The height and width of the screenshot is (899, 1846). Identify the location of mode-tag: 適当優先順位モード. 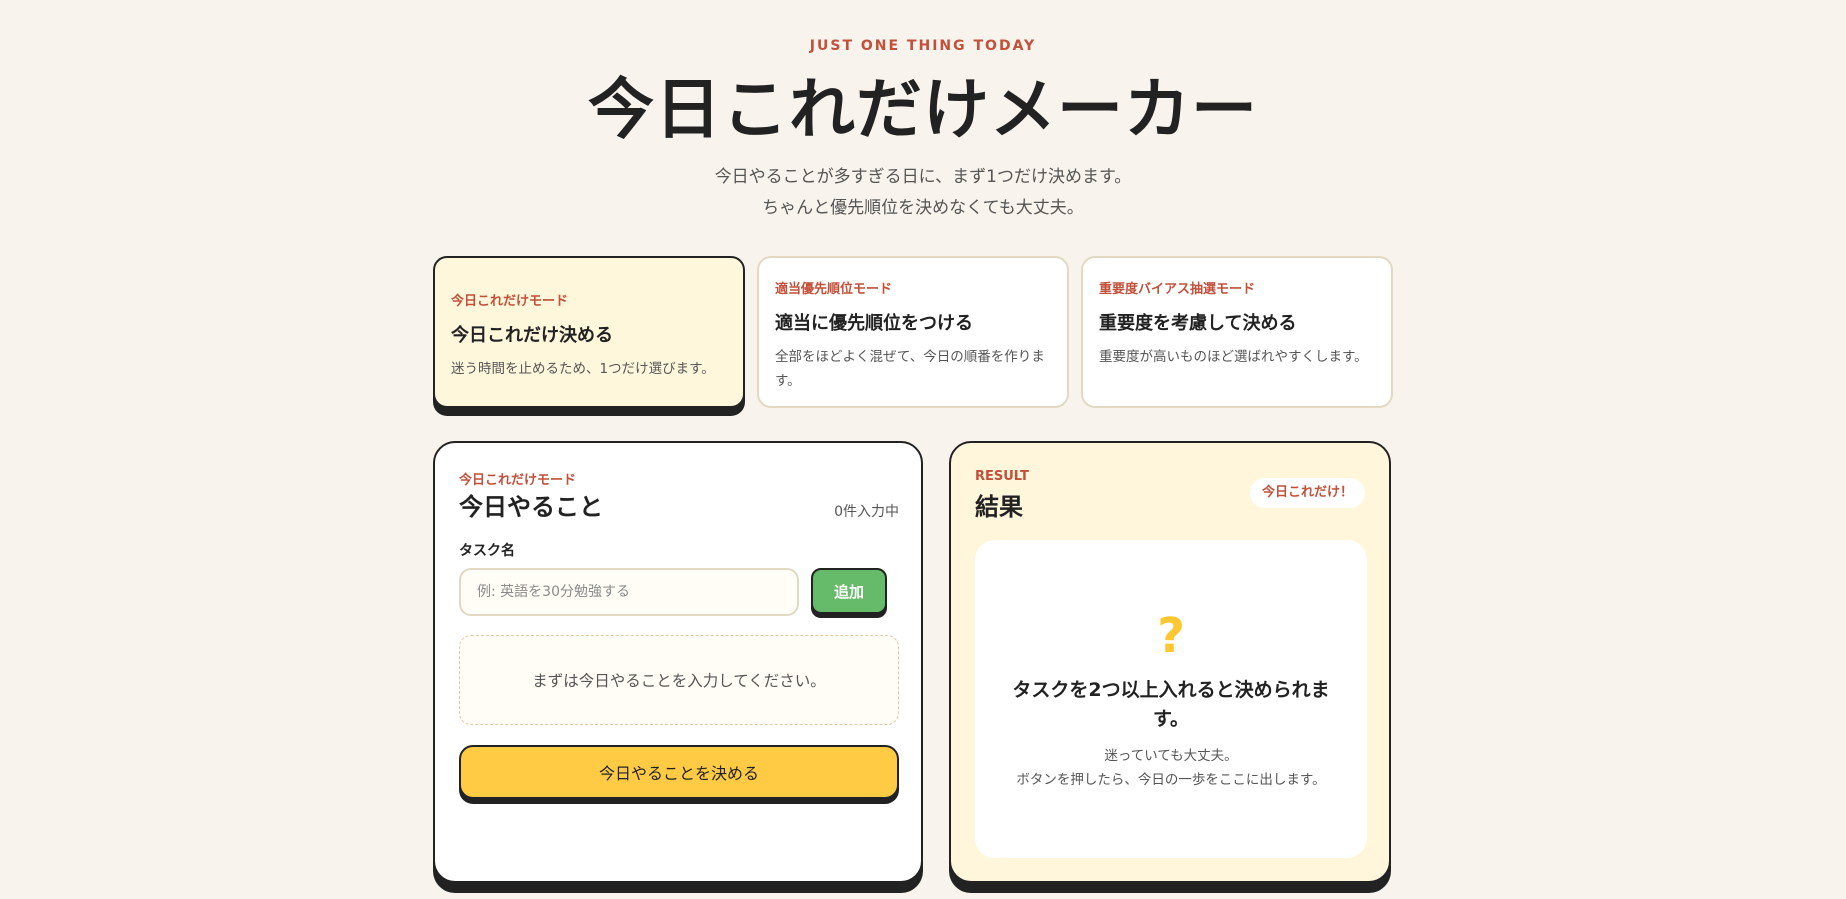
(834, 289).